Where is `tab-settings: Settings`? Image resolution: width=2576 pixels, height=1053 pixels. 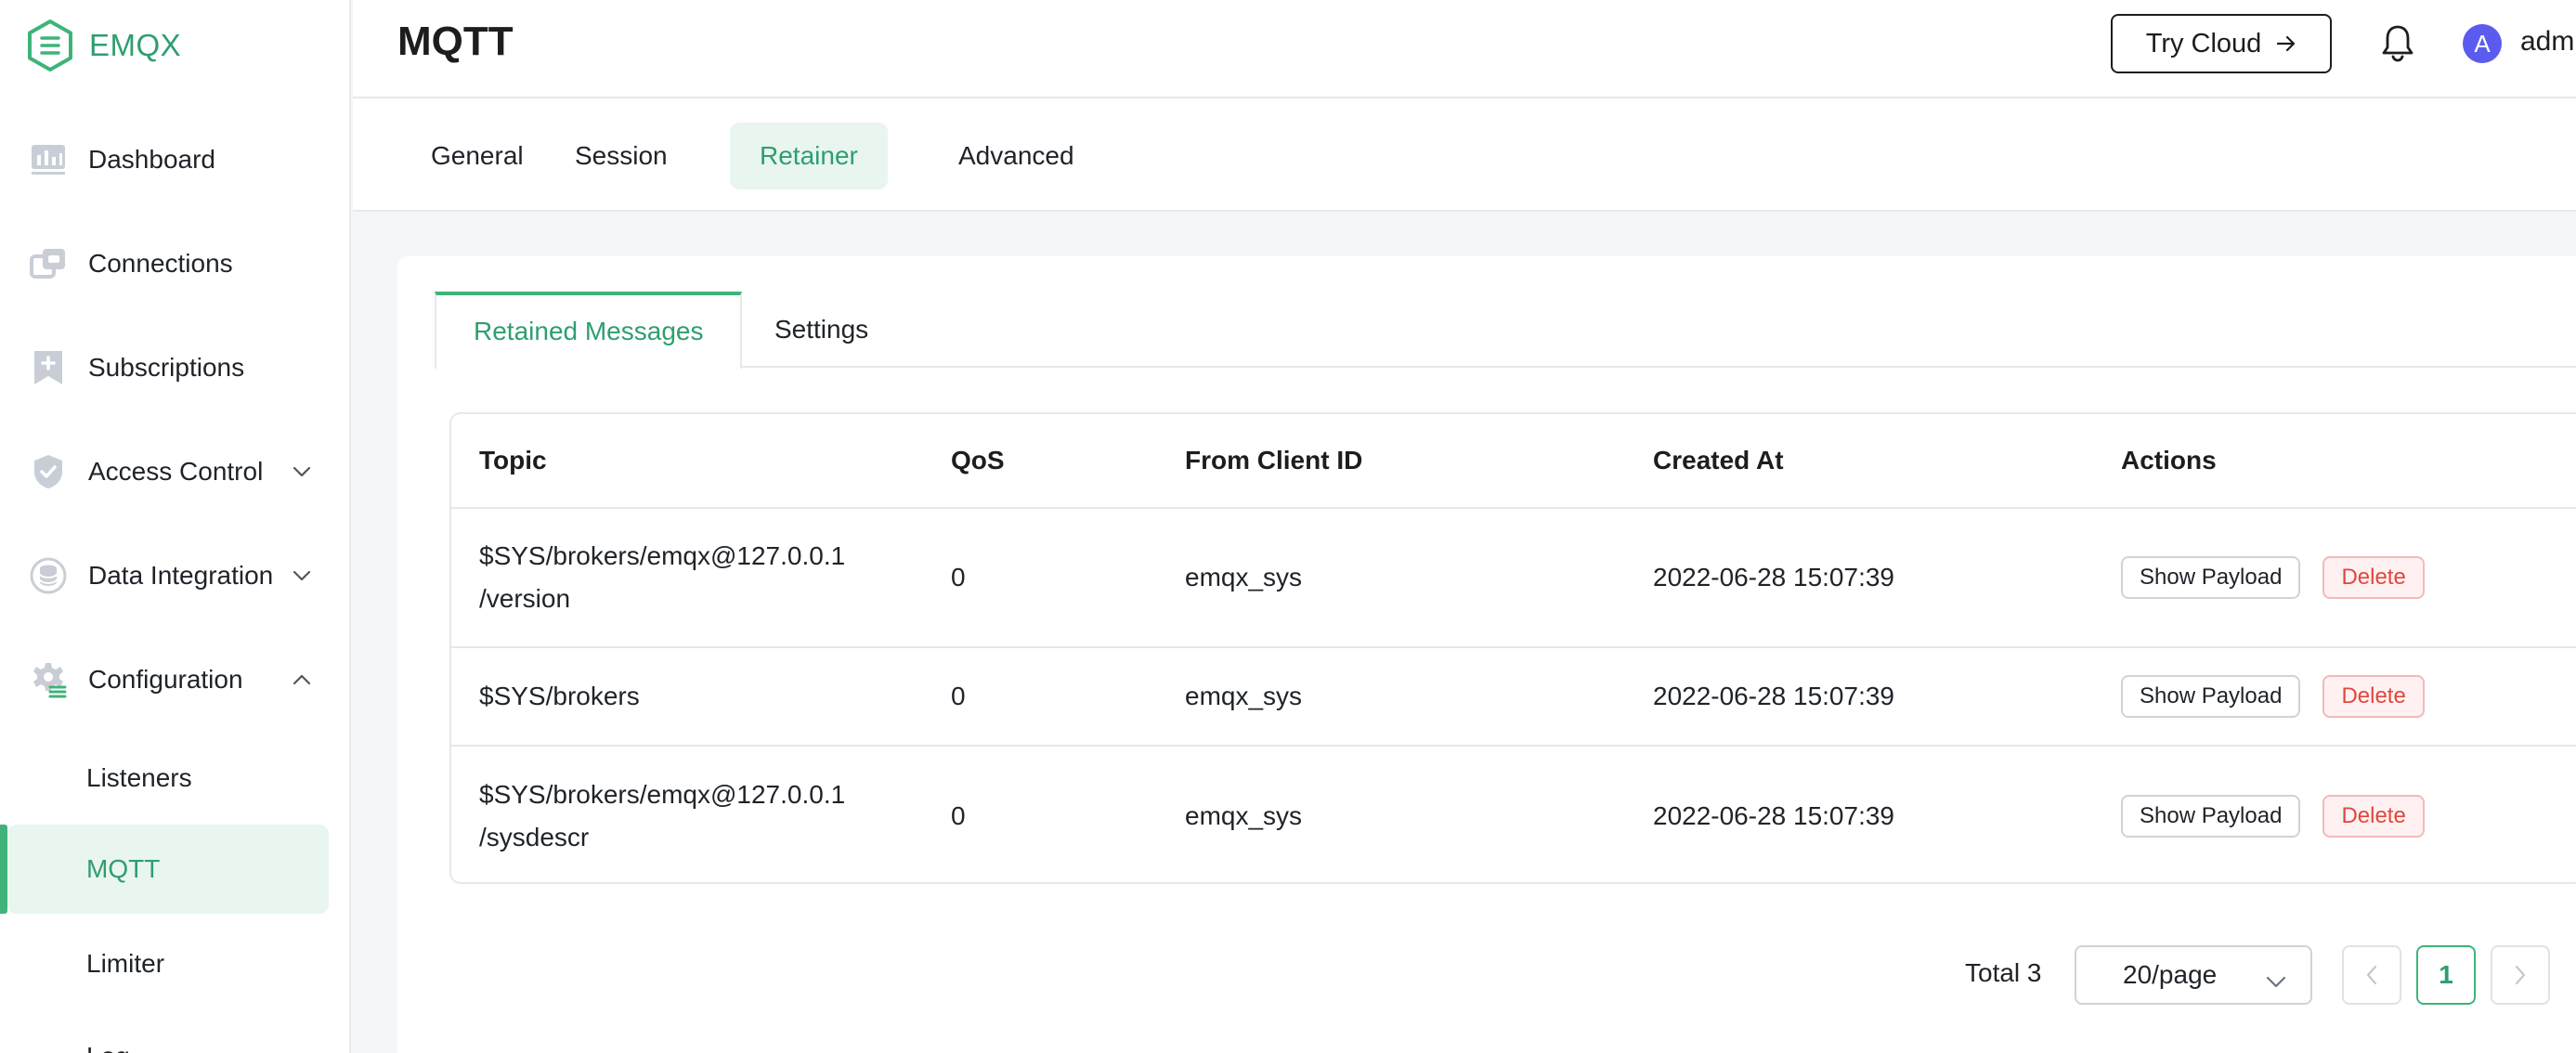
tab-settings: Settings is located at coordinates (821, 330).